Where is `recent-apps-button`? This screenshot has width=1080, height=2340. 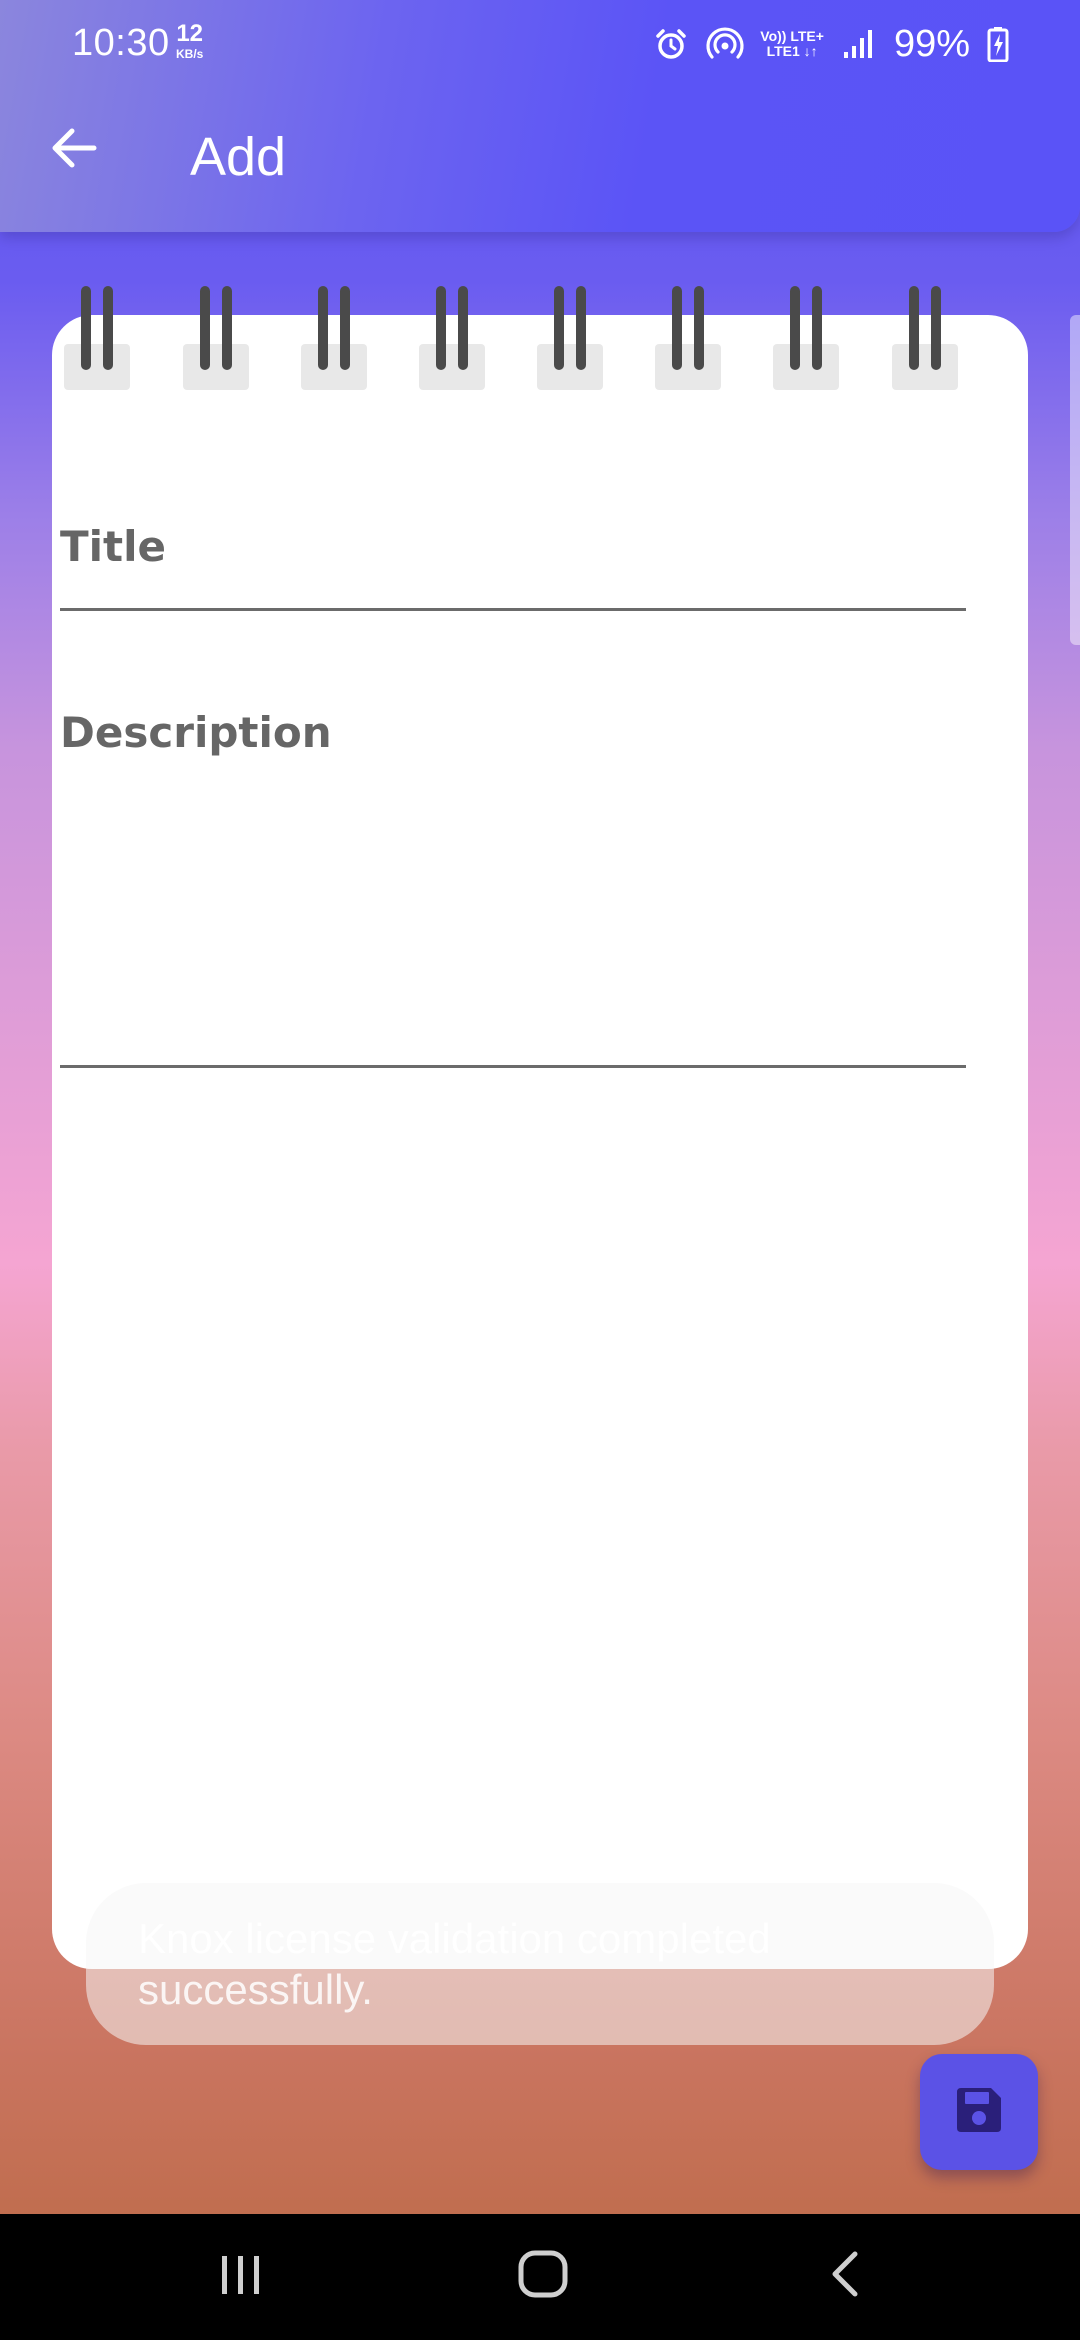 recent-apps-button is located at coordinates (241, 2276).